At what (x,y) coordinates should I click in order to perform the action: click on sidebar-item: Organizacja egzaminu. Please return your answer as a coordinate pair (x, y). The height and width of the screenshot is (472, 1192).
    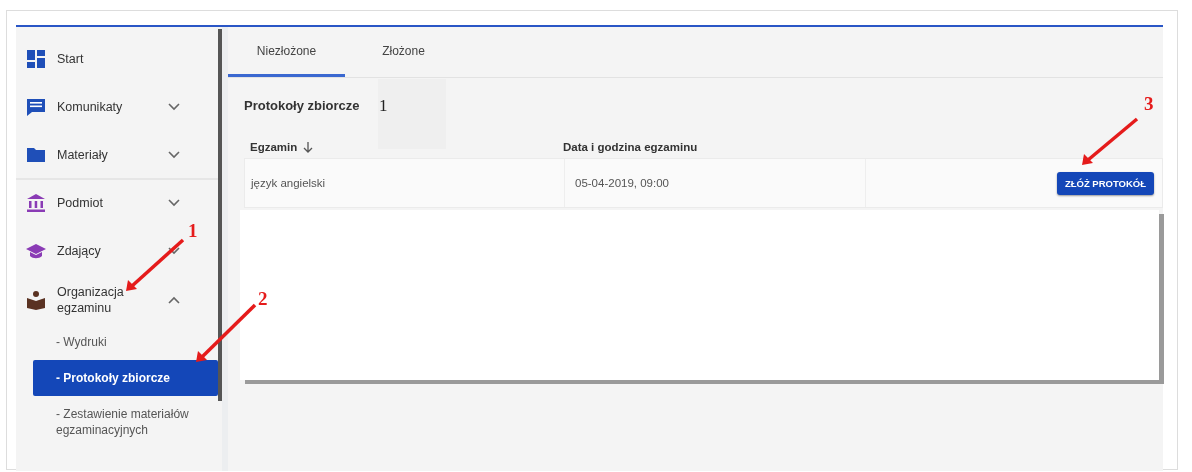
    Looking at the image, I should click on (117, 300).